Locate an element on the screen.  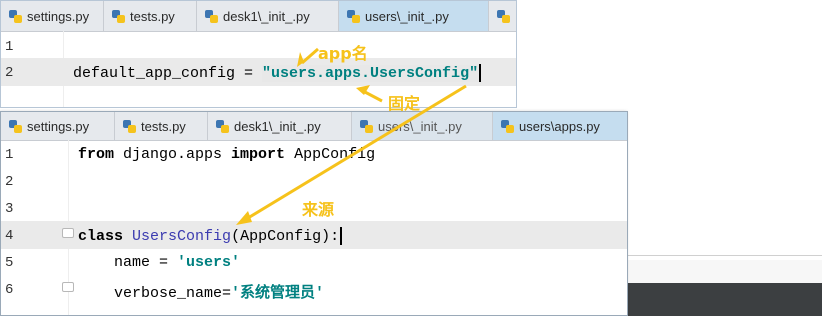
annotation-fixed: 固定 is located at coordinates (404, 103).